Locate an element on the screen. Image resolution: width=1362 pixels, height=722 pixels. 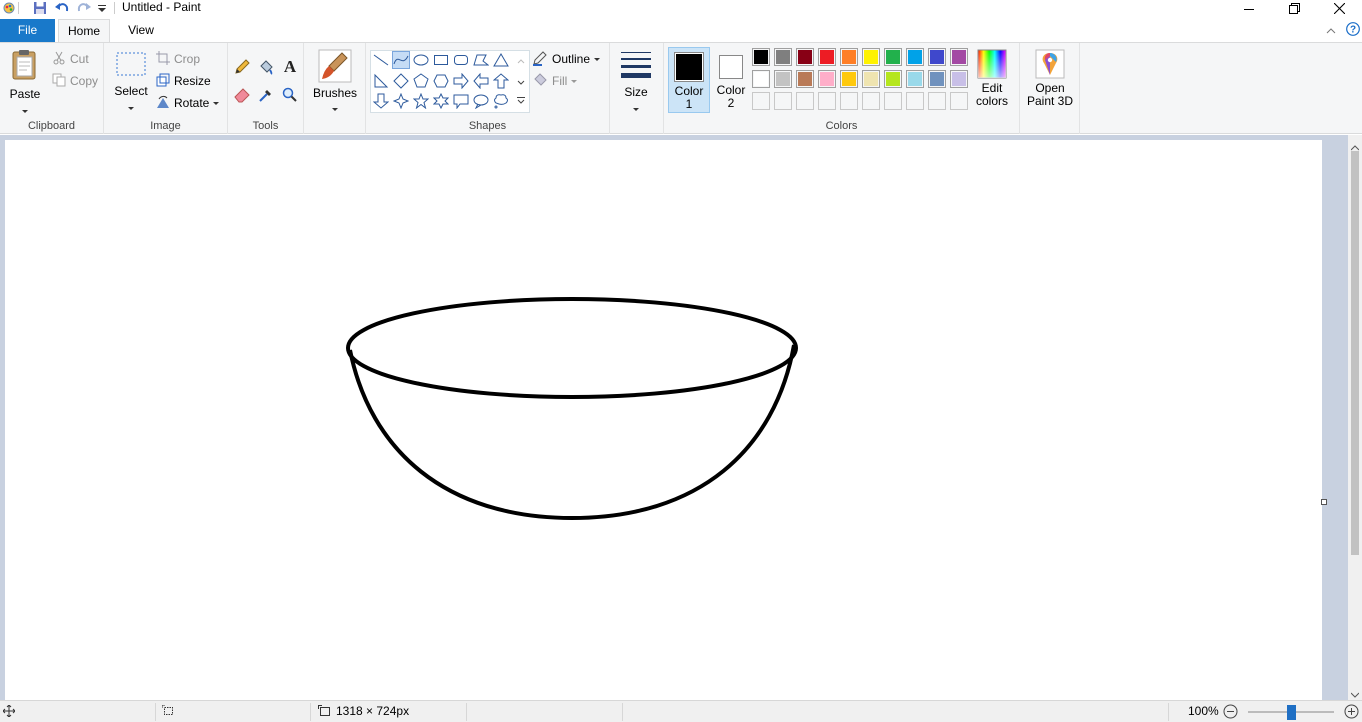
shape-four-point-star-icon is located at coordinates (401, 101).